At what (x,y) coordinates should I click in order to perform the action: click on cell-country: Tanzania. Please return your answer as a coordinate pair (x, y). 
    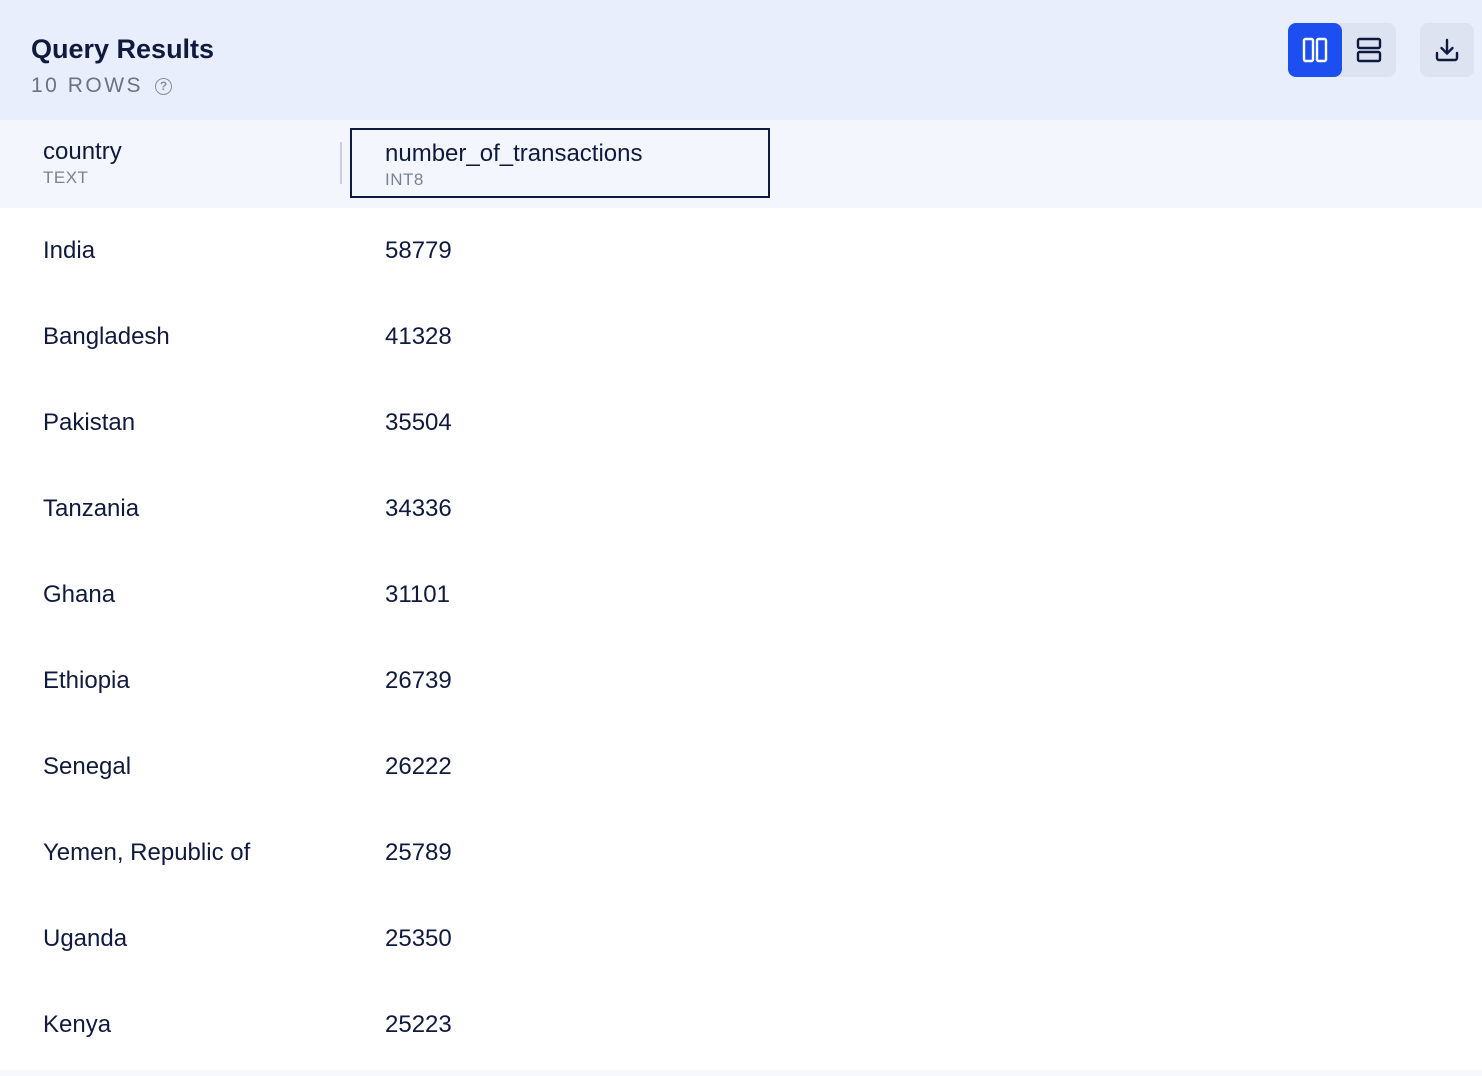
    Looking at the image, I should click on (91, 509).